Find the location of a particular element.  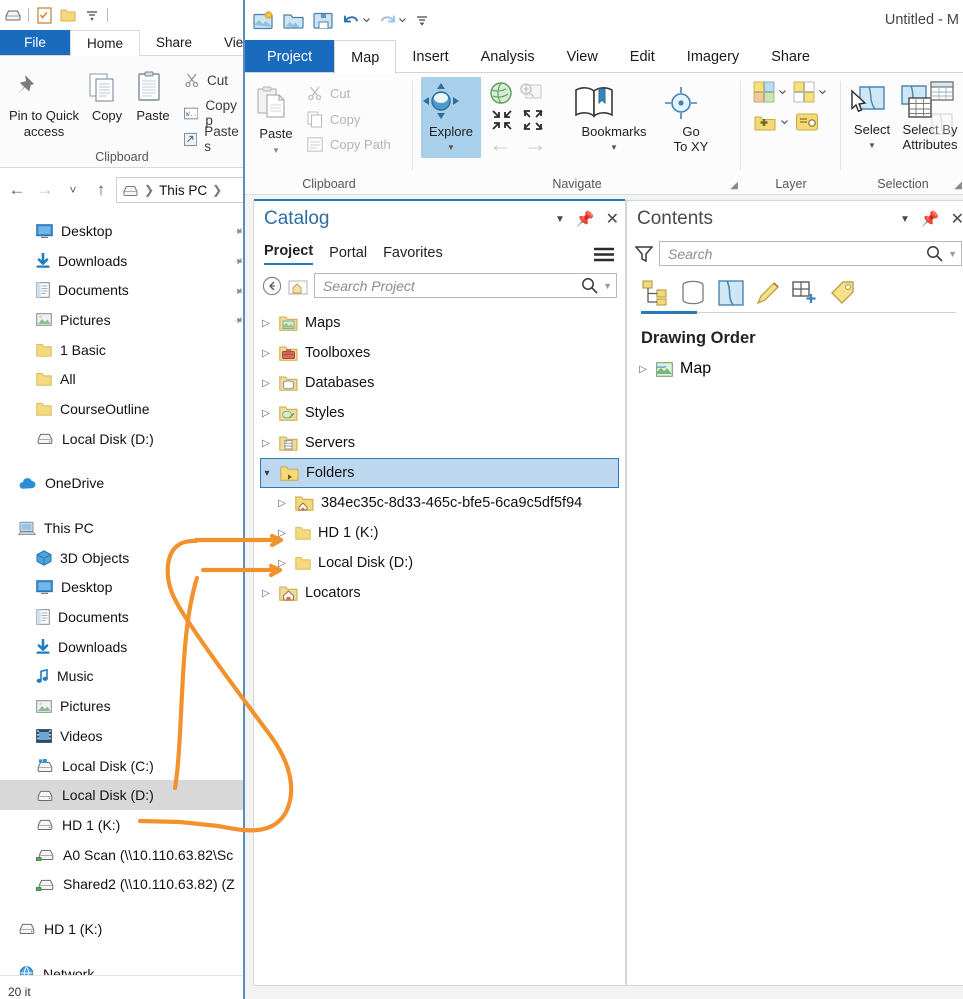

chevron-down-icon: ▾ is located at coordinates (267, 473).